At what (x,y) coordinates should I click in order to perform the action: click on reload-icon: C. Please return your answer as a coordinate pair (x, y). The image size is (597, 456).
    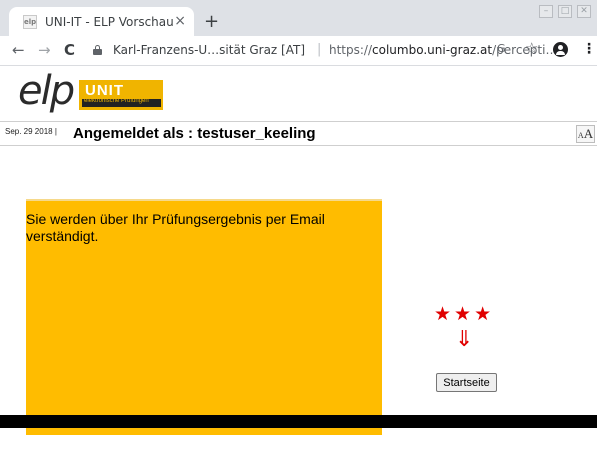
    Looking at the image, I should click on (69, 50).